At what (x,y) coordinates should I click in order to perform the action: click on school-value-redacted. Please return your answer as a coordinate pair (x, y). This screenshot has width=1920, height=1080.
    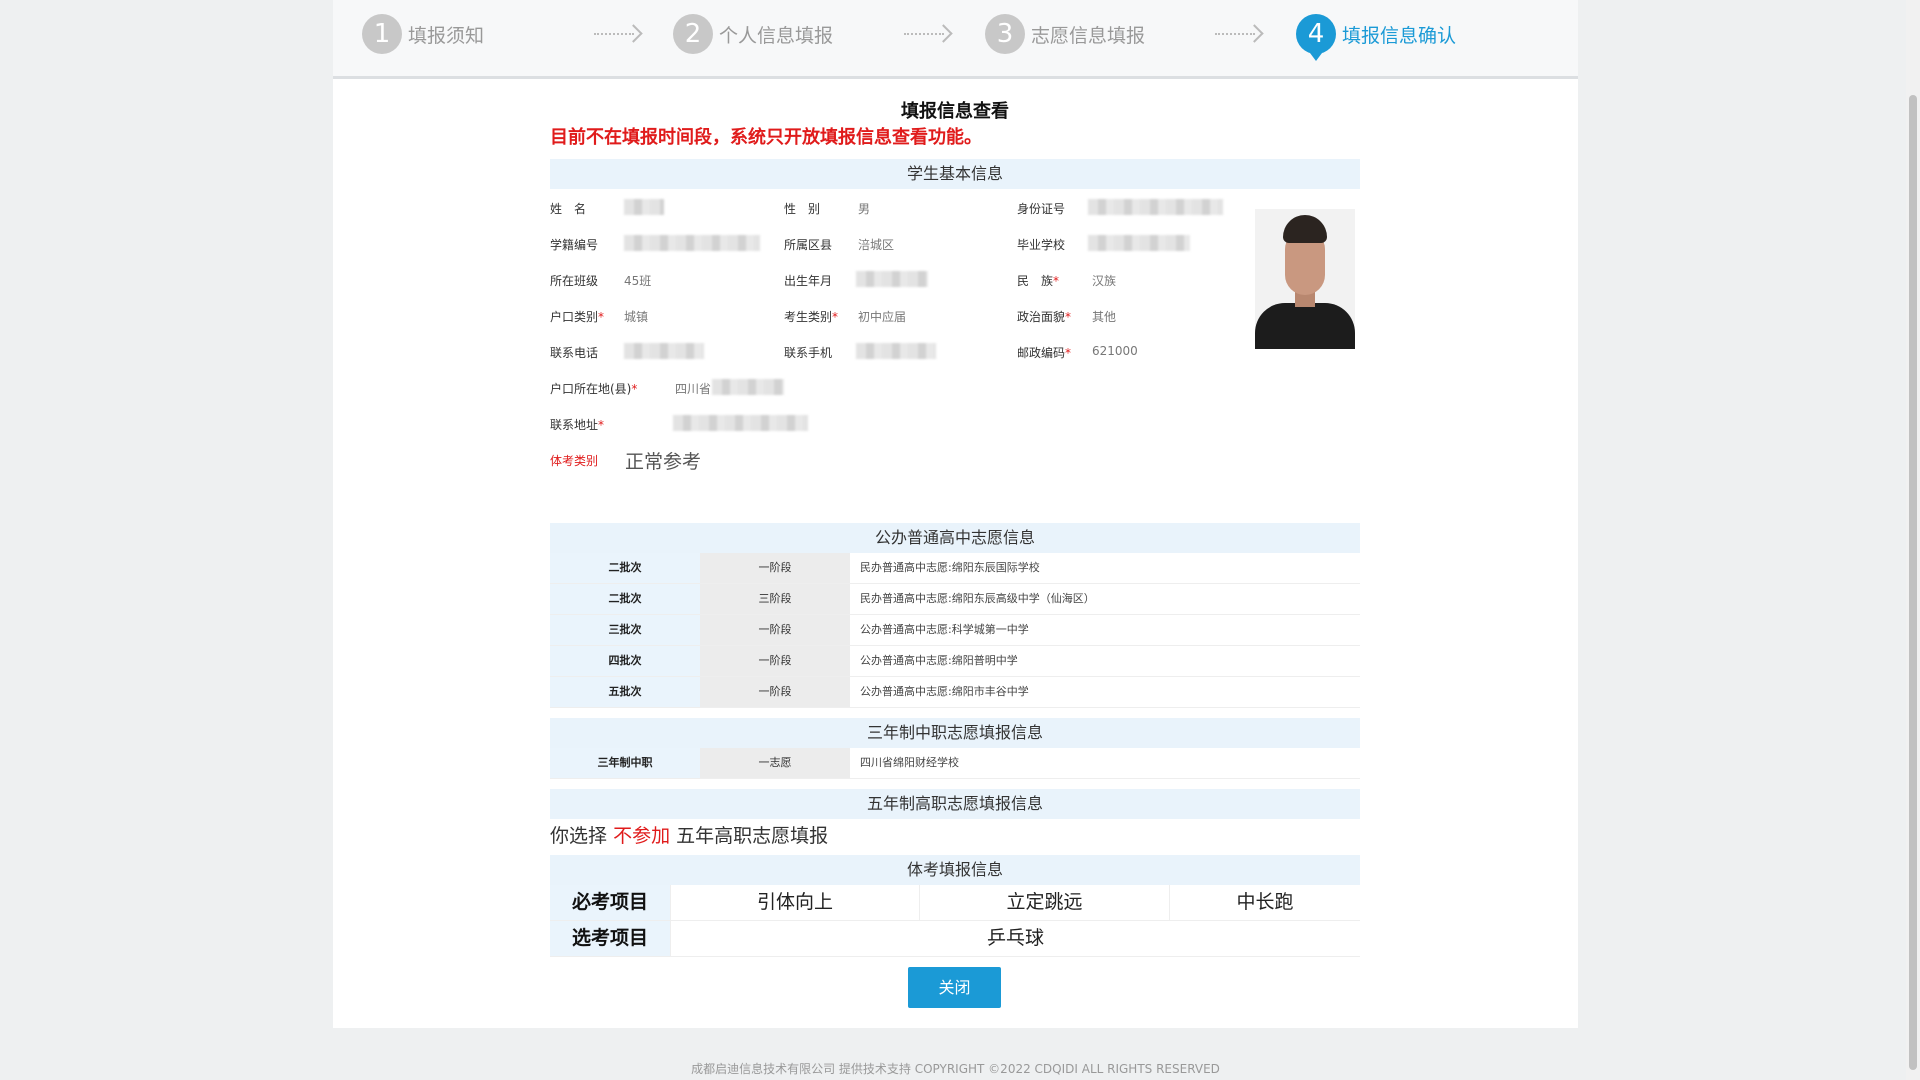
    Looking at the image, I should click on (1139, 243).